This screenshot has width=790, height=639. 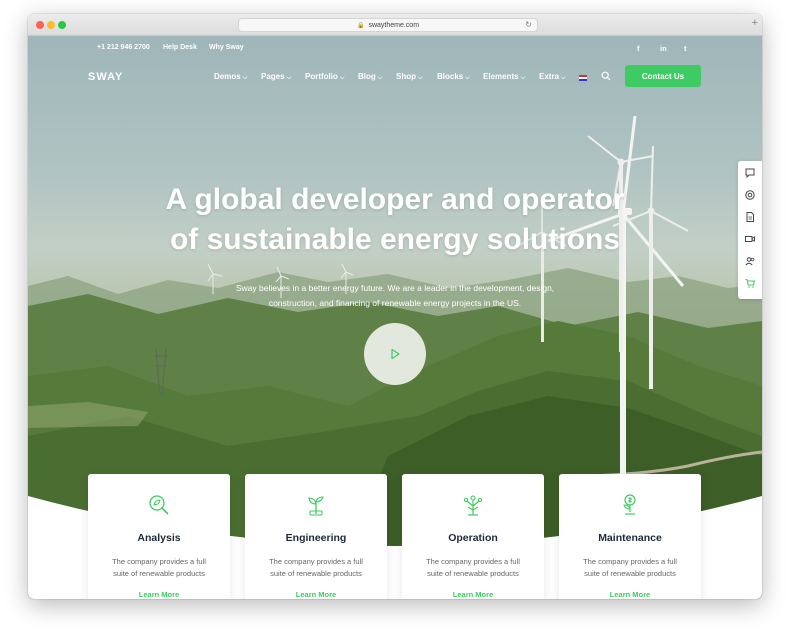 I want to click on nav-label: Demos, so click(x=227, y=76).